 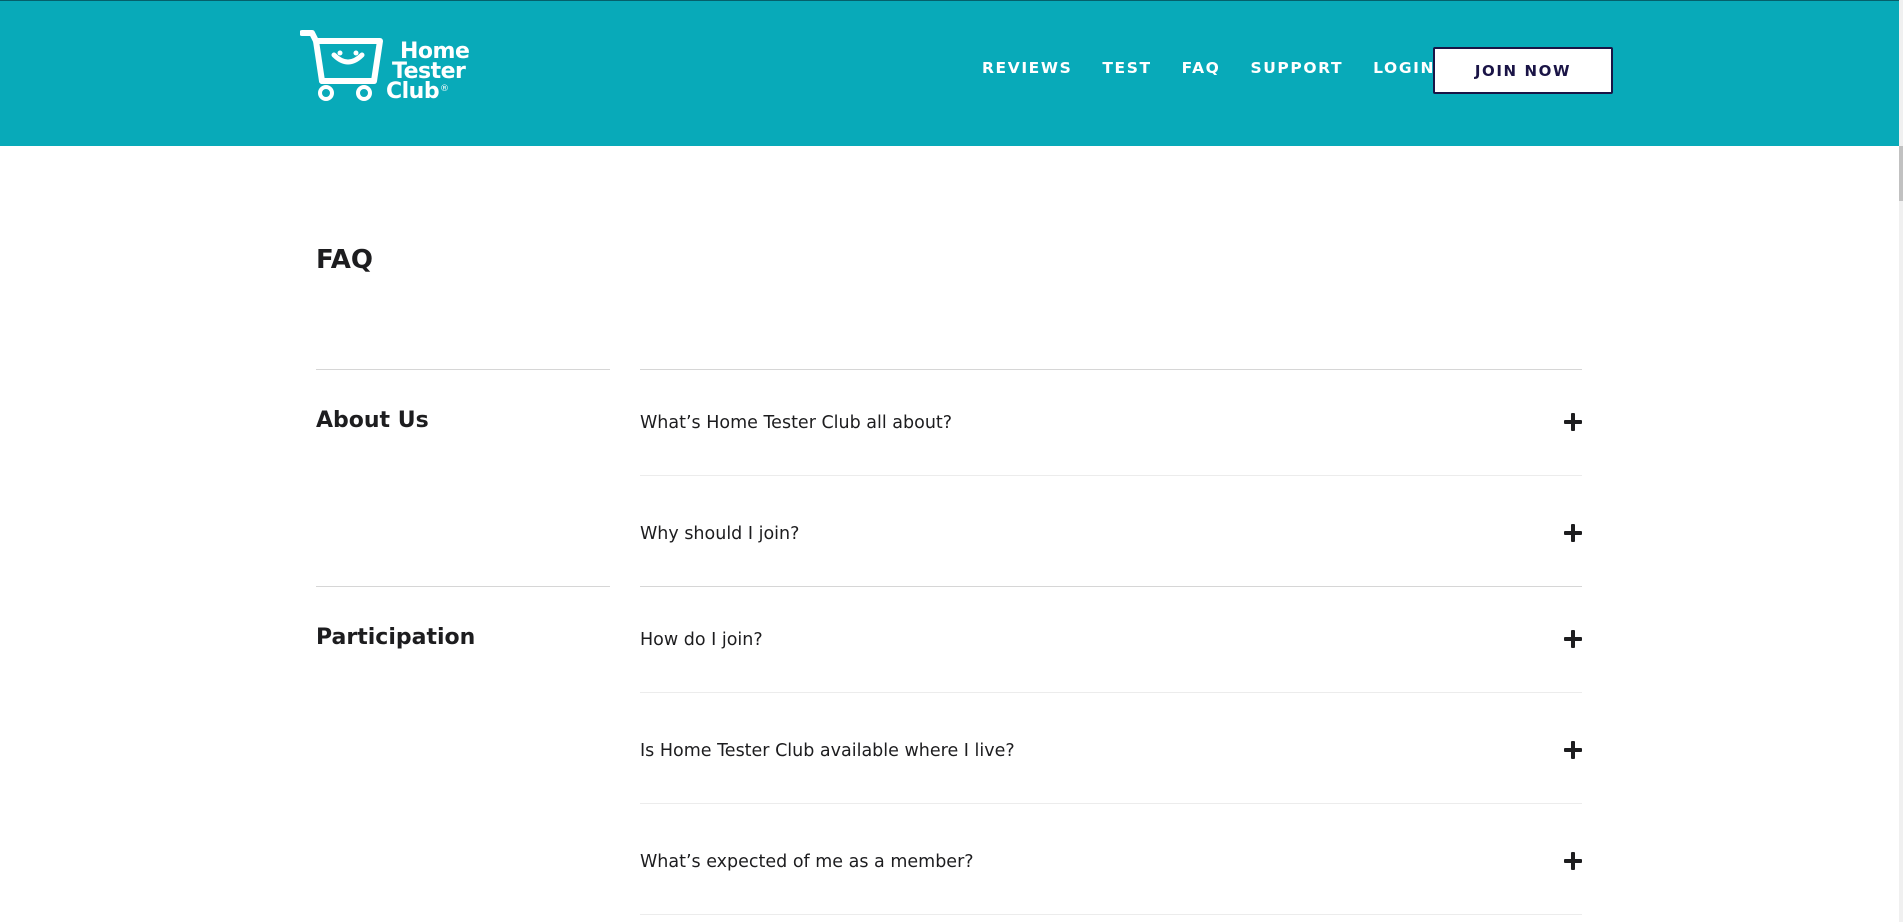 I want to click on category-title-about-us: About Us, so click(x=372, y=420).